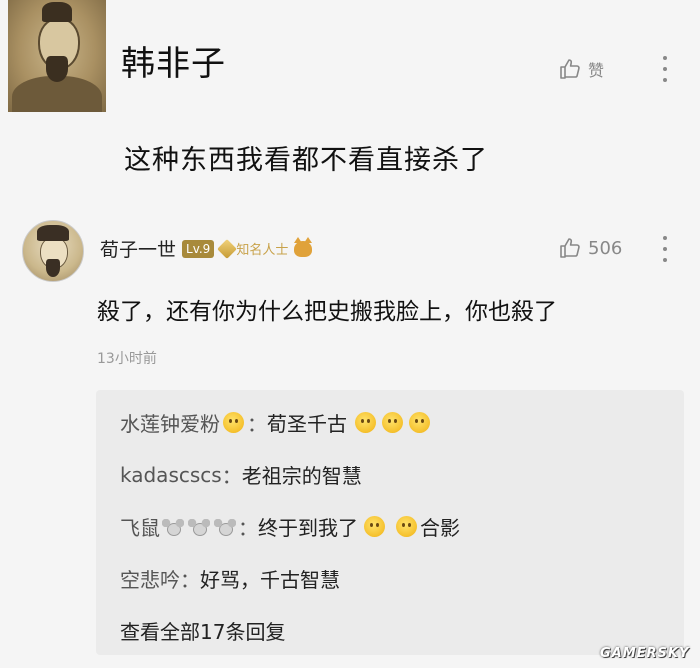 The height and width of the screenshot is (668, 700). Describe the element at coordinates (581, 69) in the screenshot. I see `post-like-button: 赞` at that location.